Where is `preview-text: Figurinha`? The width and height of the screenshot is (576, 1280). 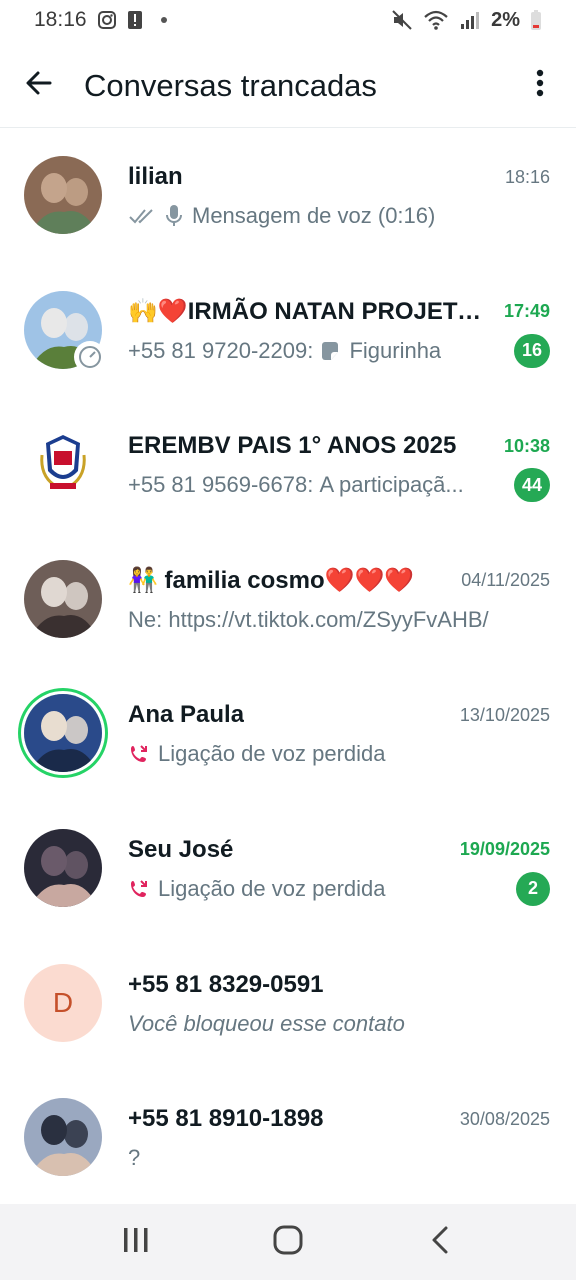 preview-text: Figurinha is located at coordinates (395, 350).